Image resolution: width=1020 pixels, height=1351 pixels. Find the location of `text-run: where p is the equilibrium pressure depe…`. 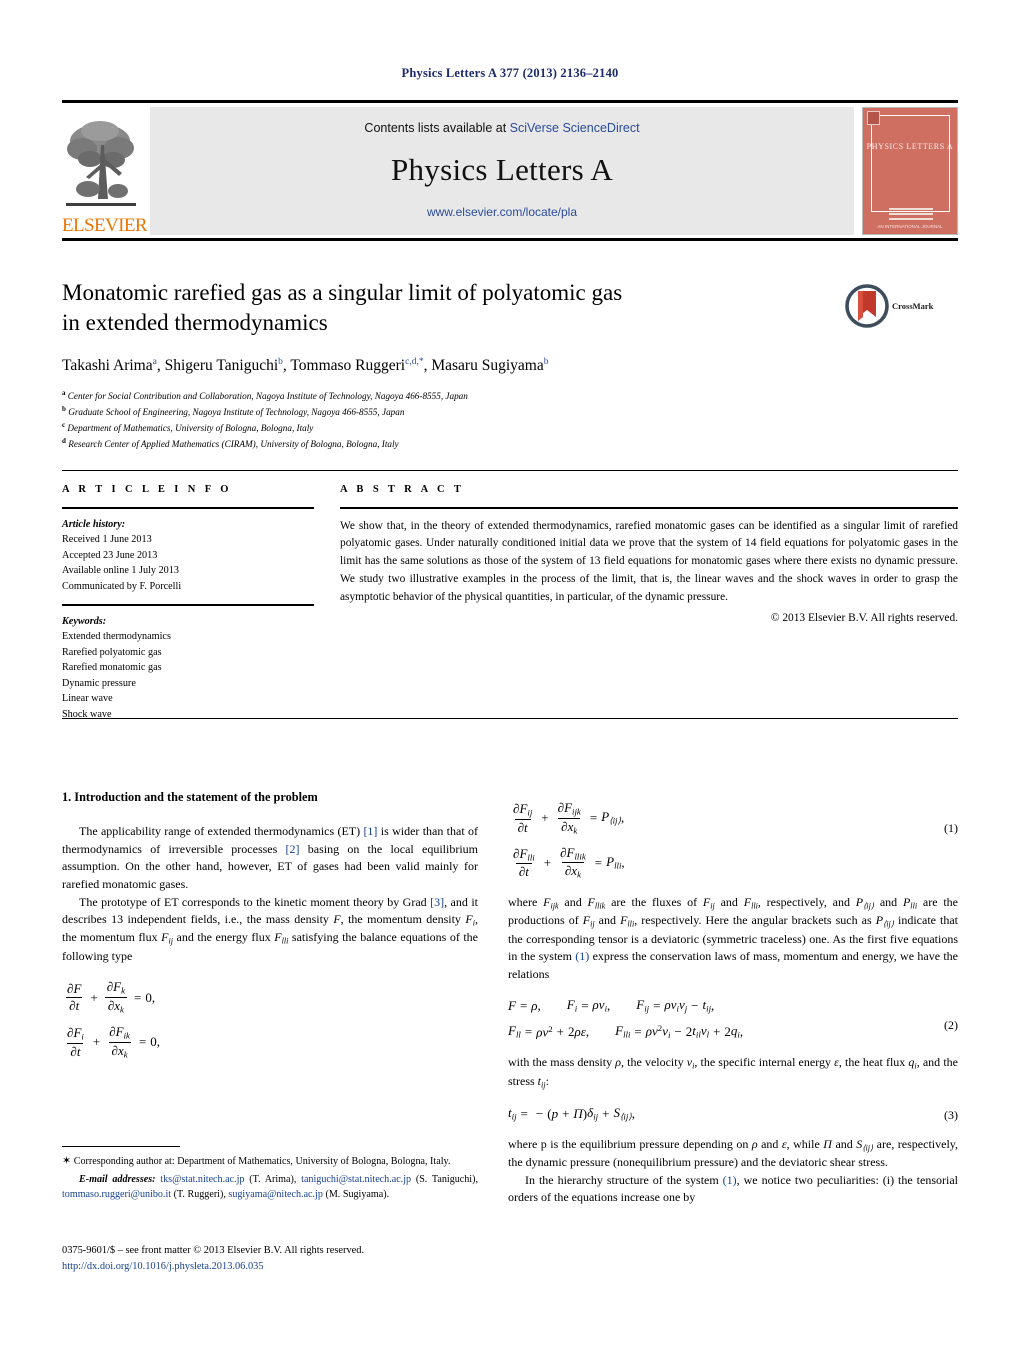

text-run: where p is the equilibrium pressure depe… is located at coordinates (630, 1143).